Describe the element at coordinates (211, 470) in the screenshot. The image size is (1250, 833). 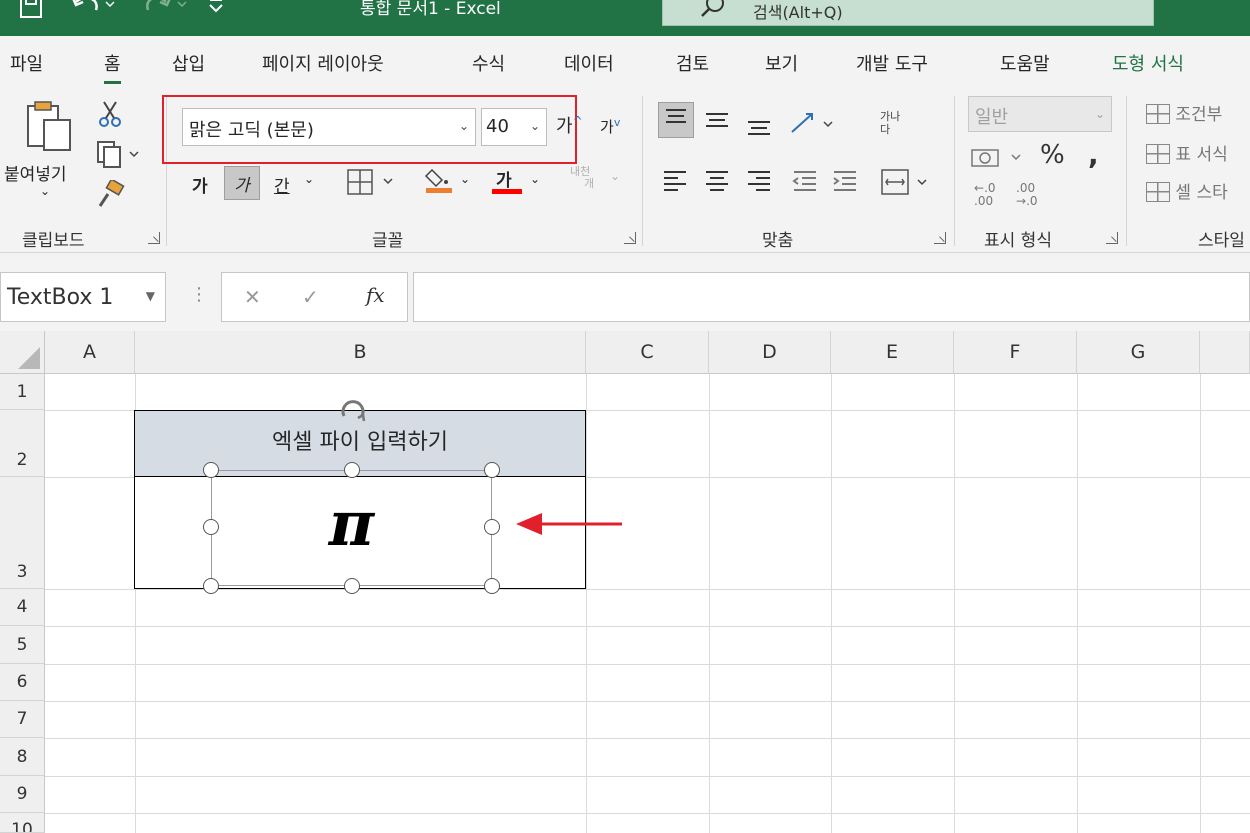
I see `resize-handle-top-left` at that location.